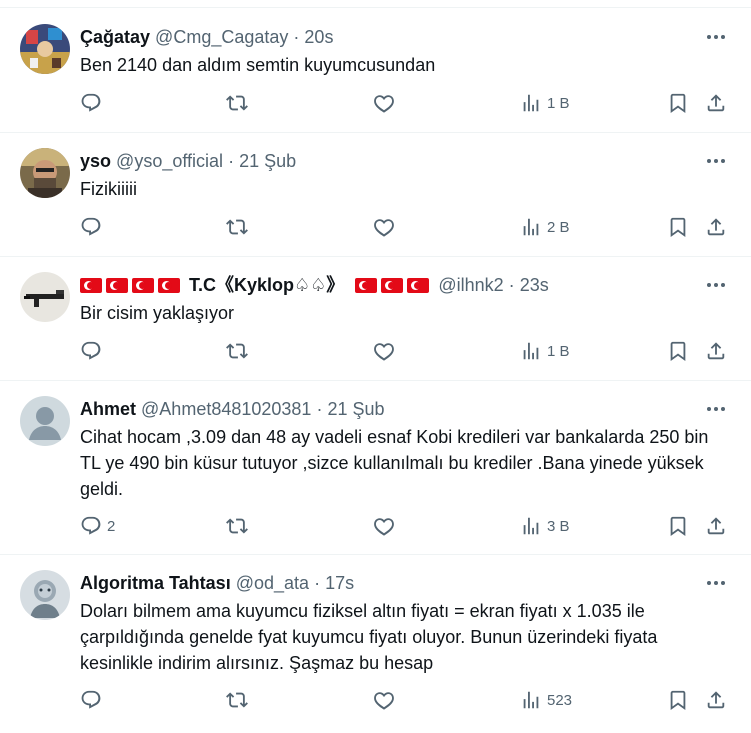 This screenshot has height=733, width=751. What do you see at coordinates (266, 285) in the screenshot?
I see `display-name: T.C《Kyklop♤♤》` at bounding box center [266, 285].